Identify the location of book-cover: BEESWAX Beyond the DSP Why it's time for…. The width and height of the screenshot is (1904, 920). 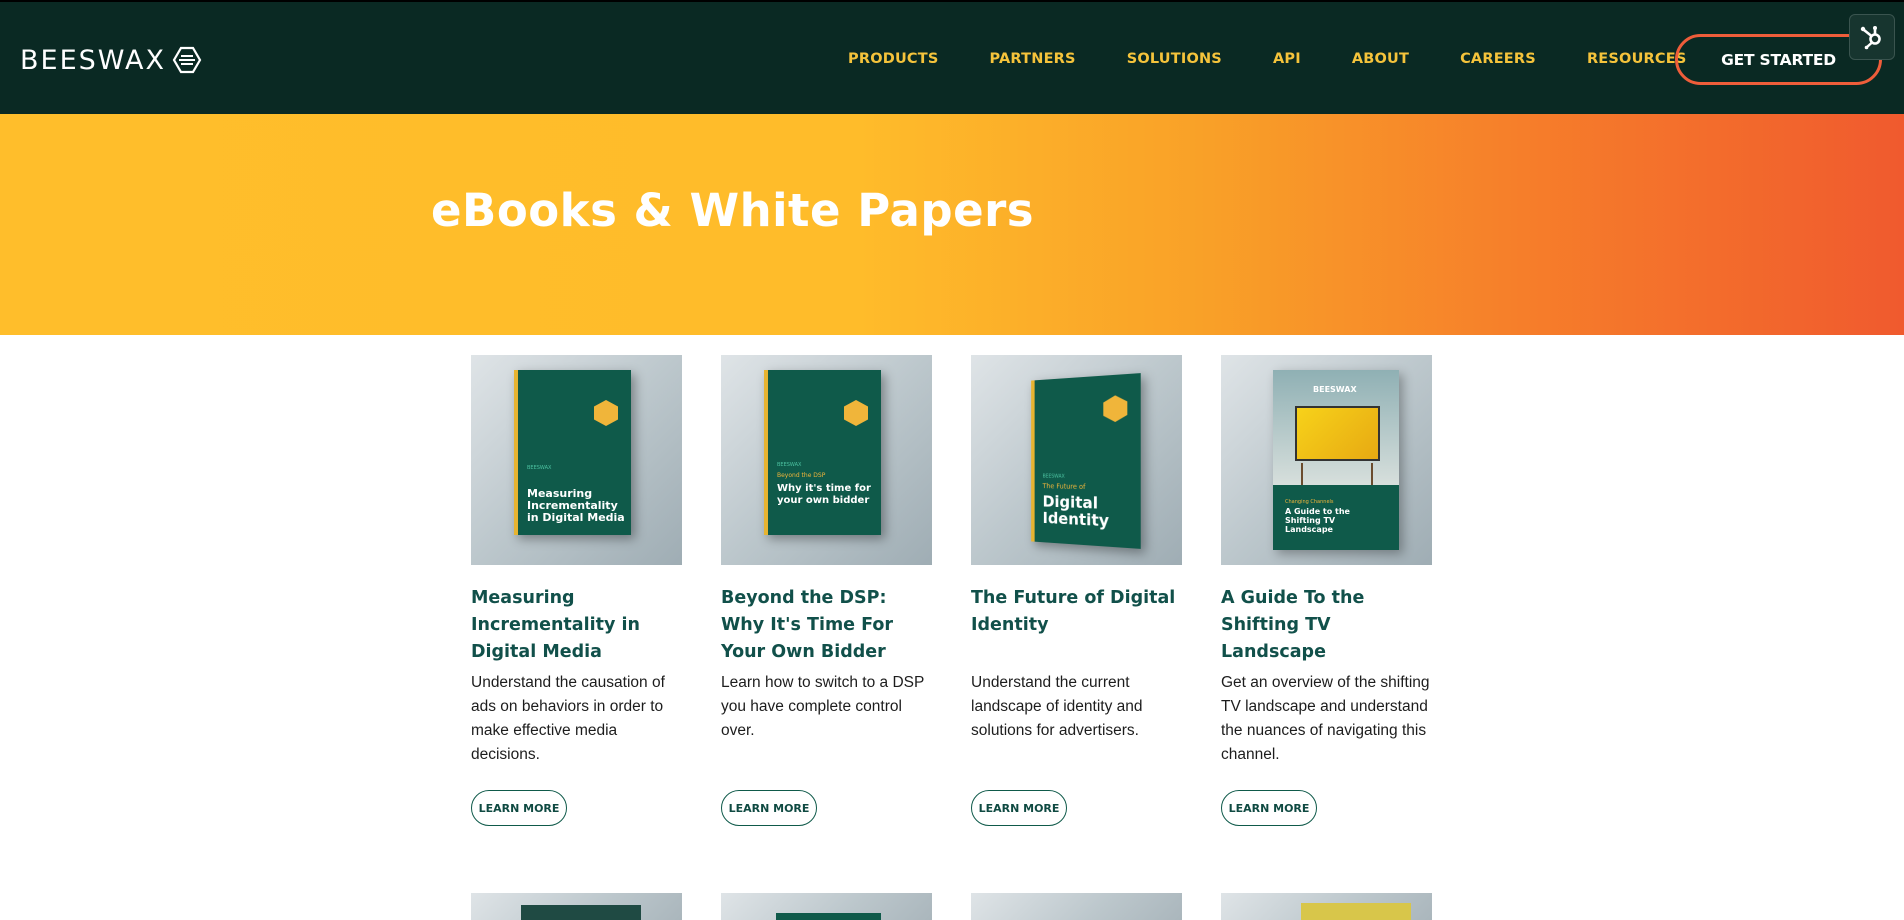
(822, 452).